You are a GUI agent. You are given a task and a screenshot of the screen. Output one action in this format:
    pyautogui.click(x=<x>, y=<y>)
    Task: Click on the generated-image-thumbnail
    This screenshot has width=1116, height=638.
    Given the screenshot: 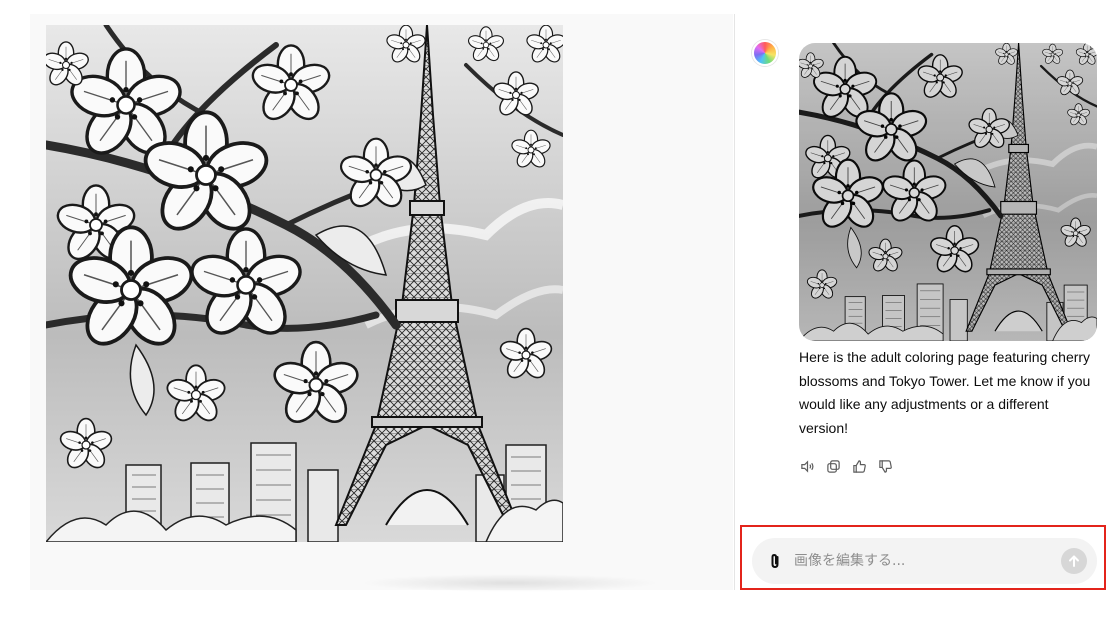 What is the action you would take?
    pyautogui.click(x=948, y=192)
    